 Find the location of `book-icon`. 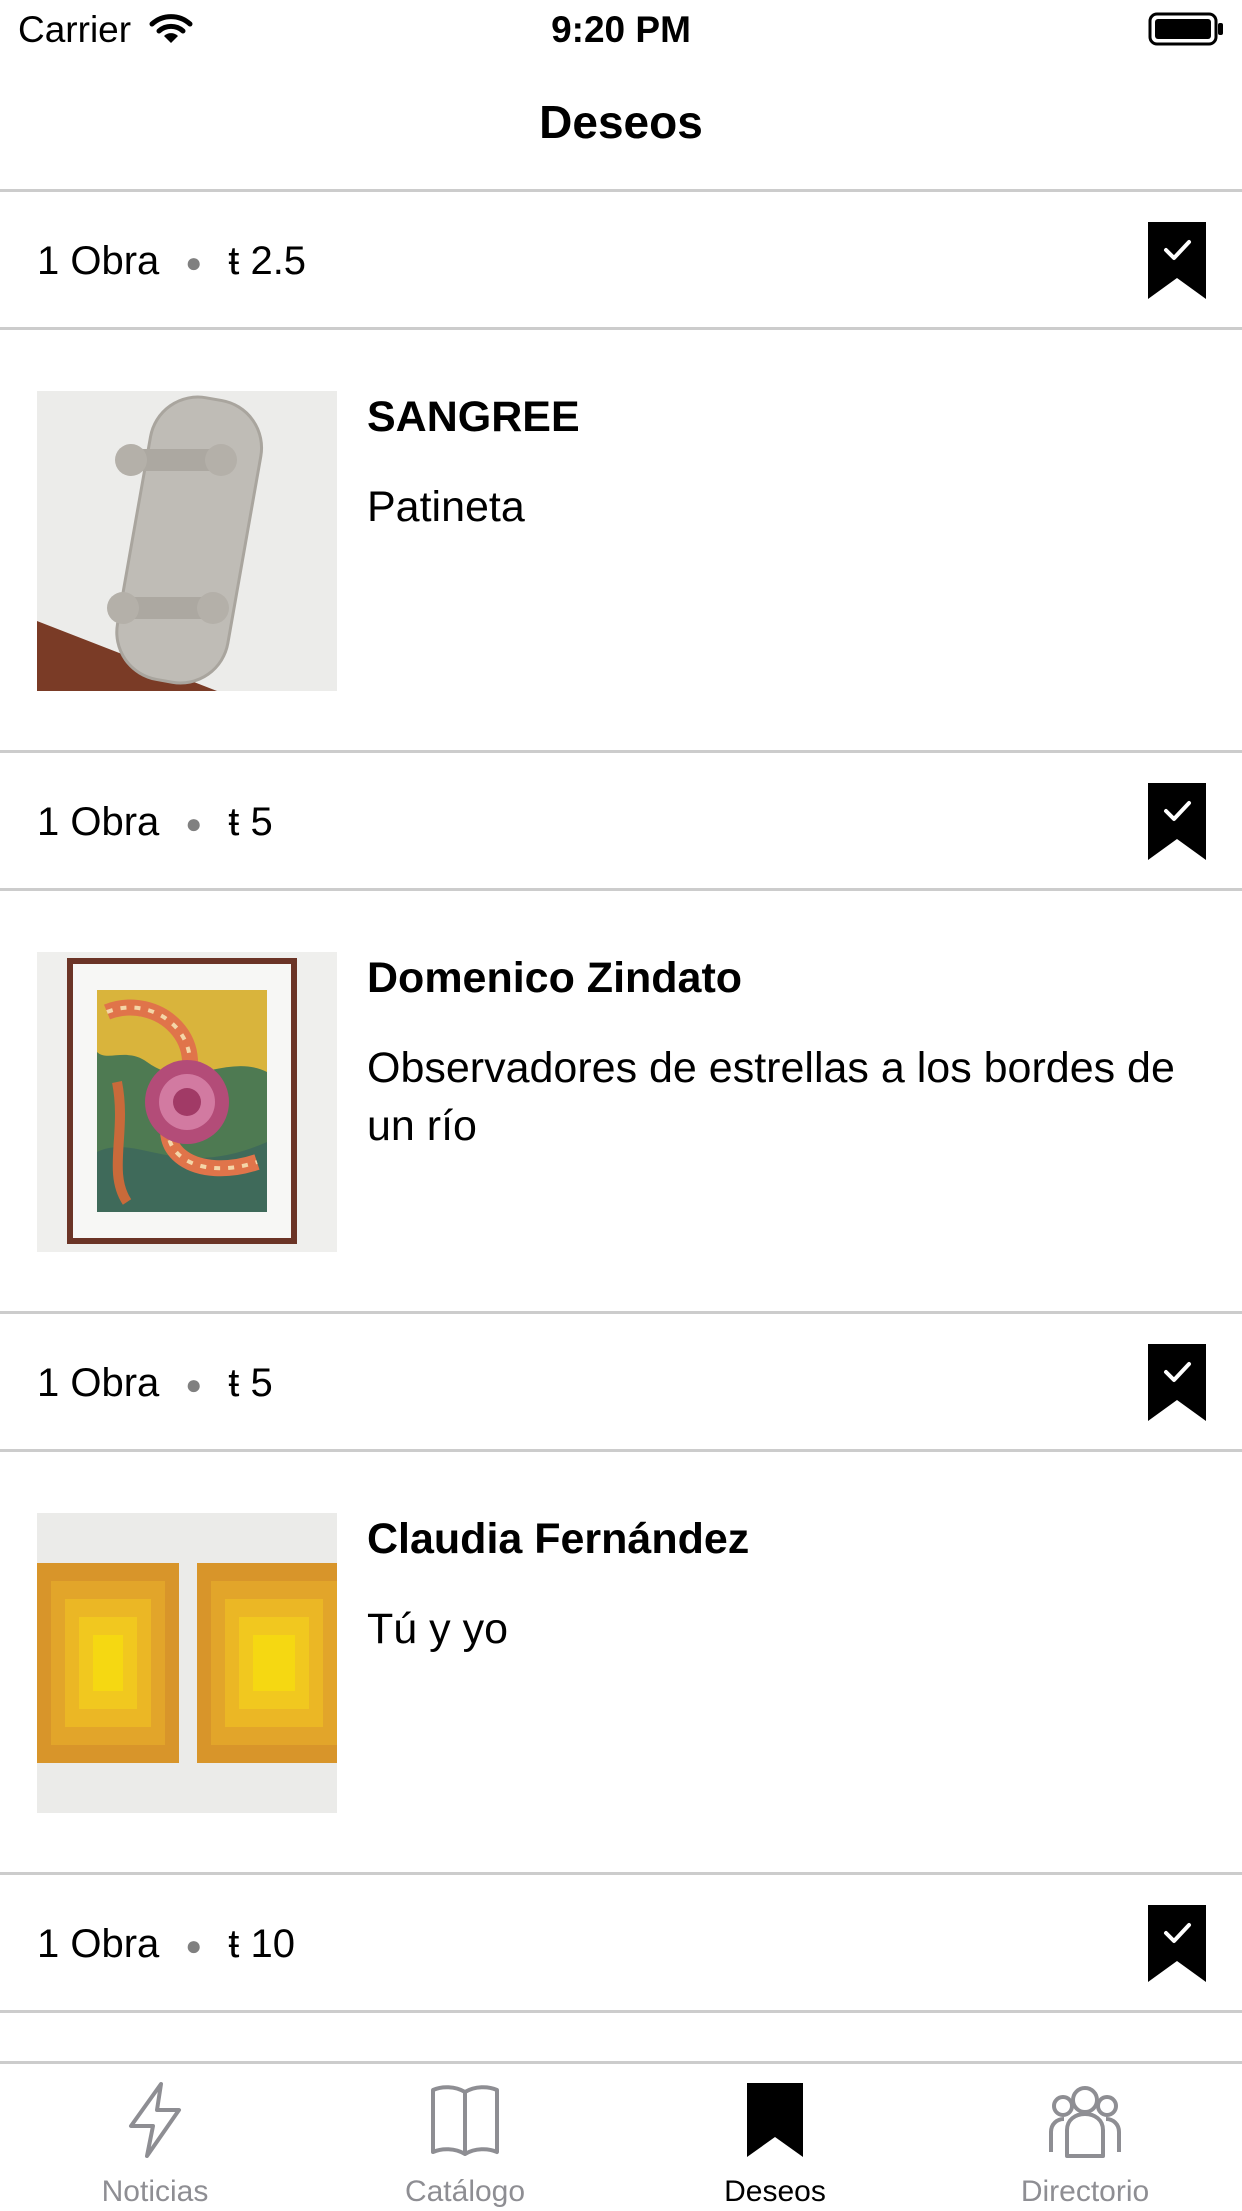

book-icon is located at coordinates (465, 2120).